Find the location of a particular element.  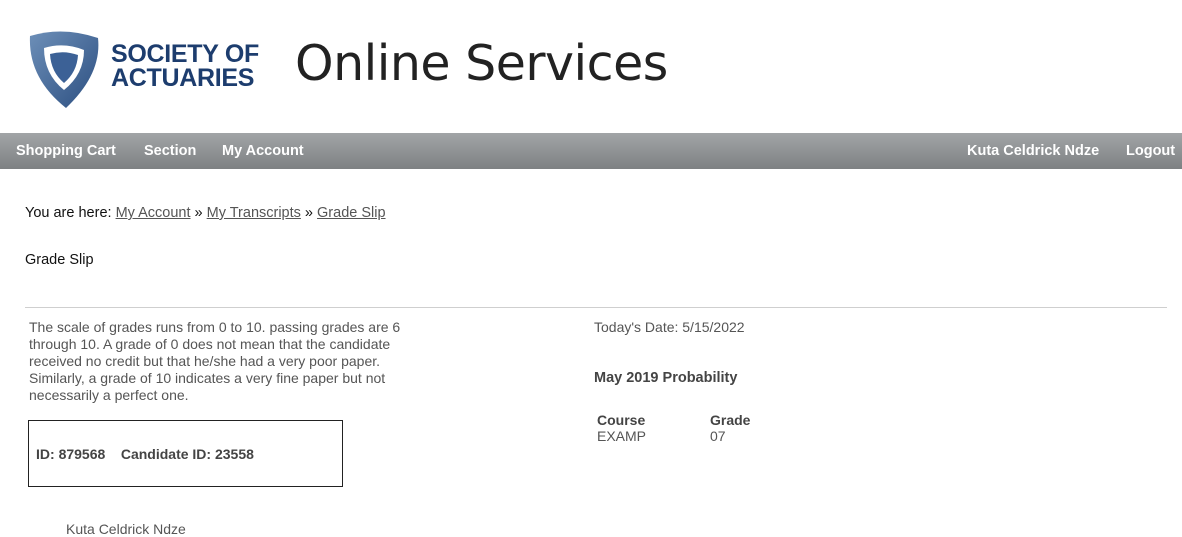

column-header-grade: Grade is located at coordinates (730, 420).